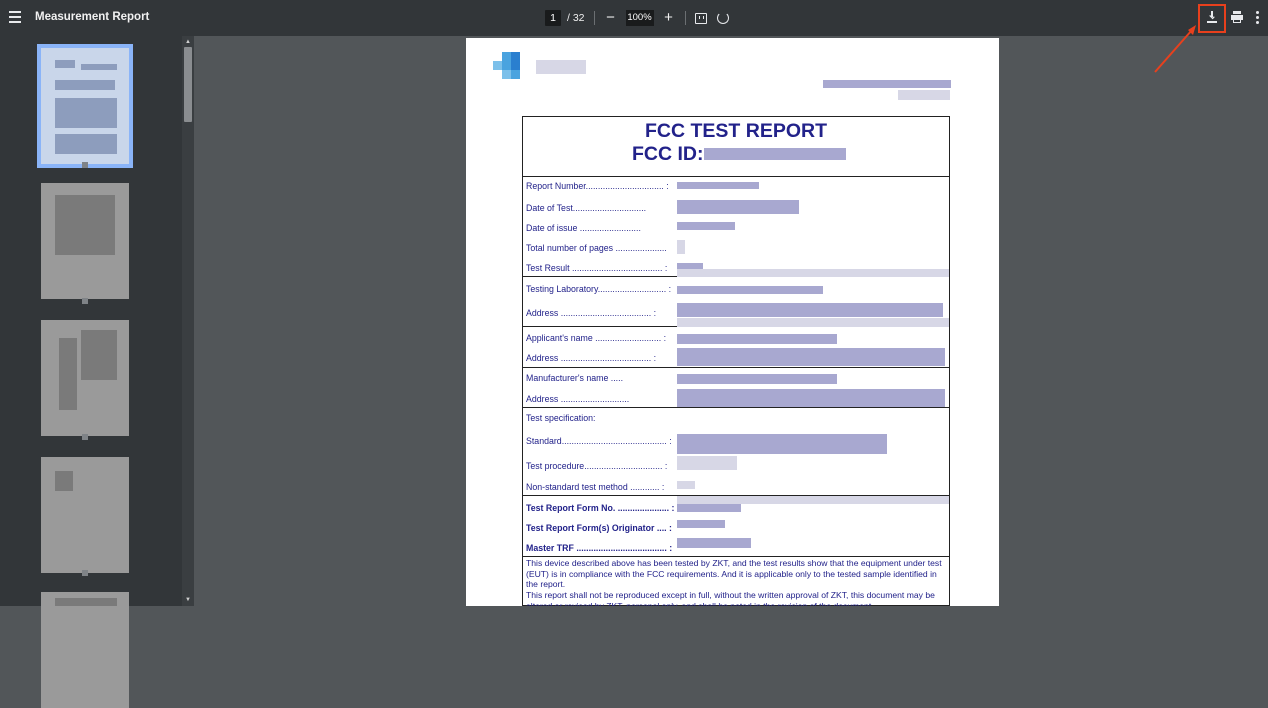 This screenshot has width=1268, height=708. What do you see at coordinates (188, 42) in the screenshot?
I see `scroll-up-icon: ▲` at bounding box center [188, 42].